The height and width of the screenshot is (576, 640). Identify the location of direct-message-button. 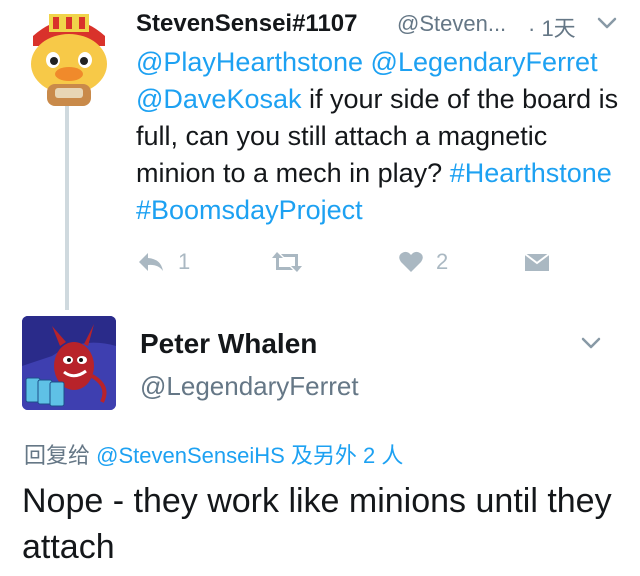
(537, 262).